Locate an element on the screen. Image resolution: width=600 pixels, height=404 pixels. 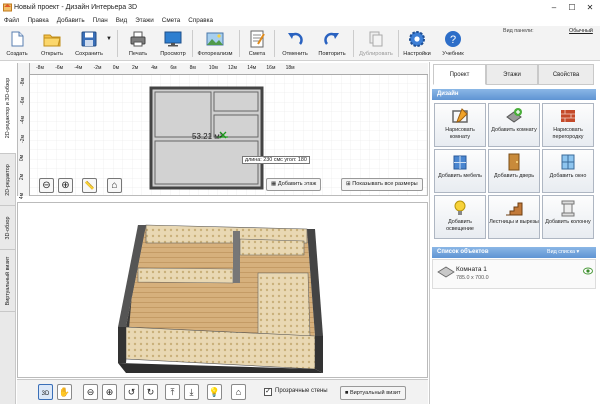
zoom-in-3d-button: ⊕ is located at coordinates (109, 392).